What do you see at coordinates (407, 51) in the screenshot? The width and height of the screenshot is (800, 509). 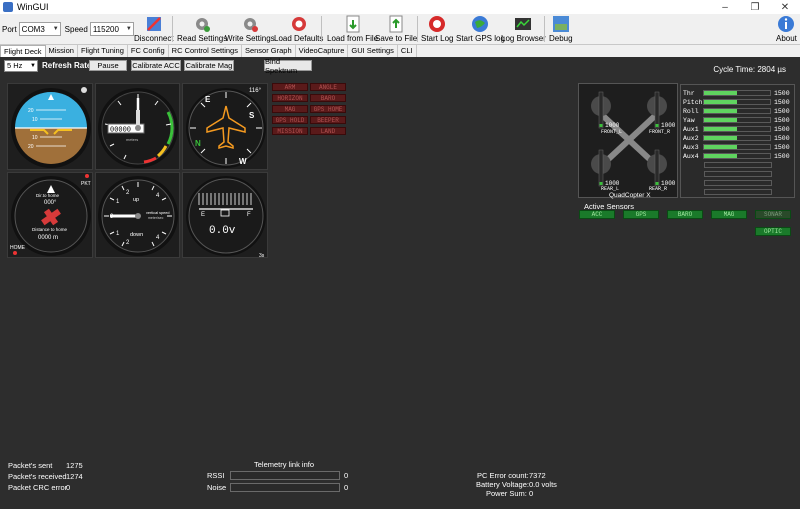 I see `tab-cli: CLI` at bounding box center [407, 51].